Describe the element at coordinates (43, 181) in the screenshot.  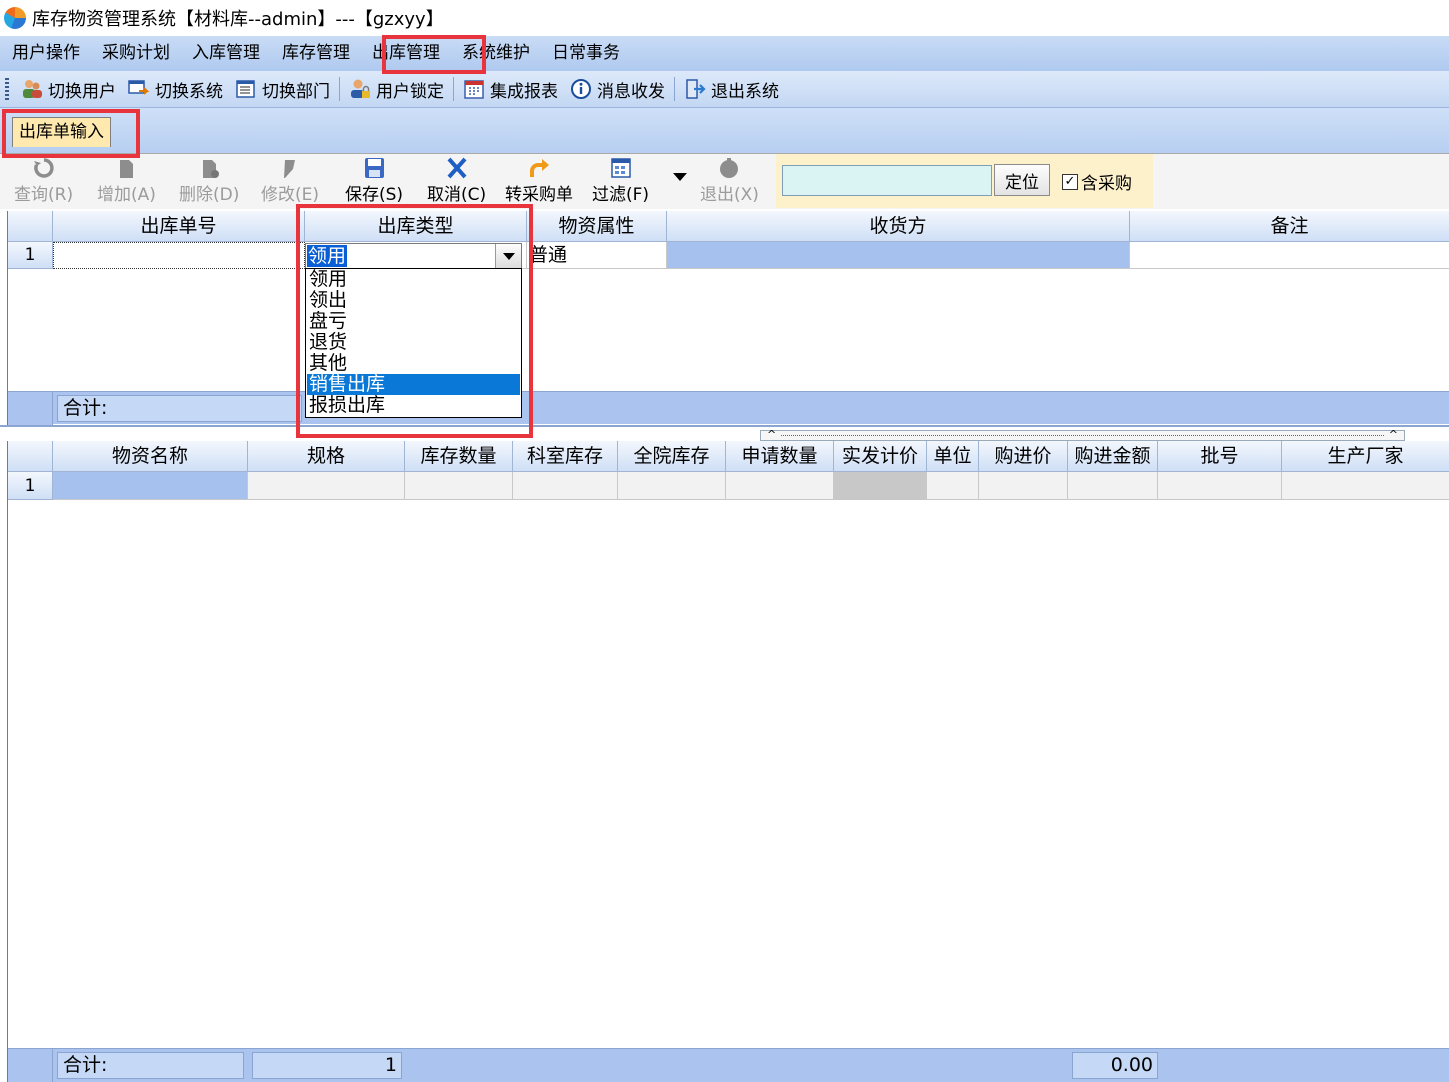
I see `query-button: 查询(R)` at that location.